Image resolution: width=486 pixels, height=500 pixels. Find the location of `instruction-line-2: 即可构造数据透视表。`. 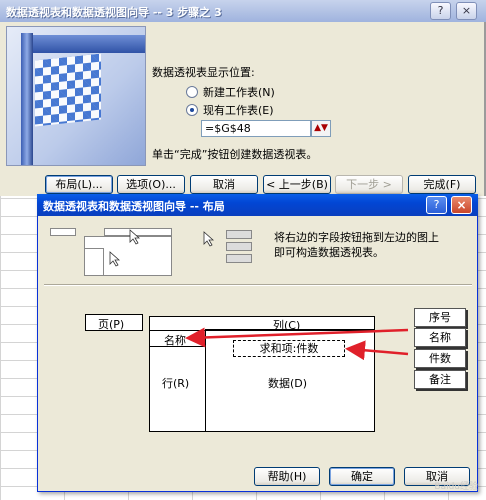

instruction-line-2: 即可构造数据透视表。 is located at coordinates (329, 252).